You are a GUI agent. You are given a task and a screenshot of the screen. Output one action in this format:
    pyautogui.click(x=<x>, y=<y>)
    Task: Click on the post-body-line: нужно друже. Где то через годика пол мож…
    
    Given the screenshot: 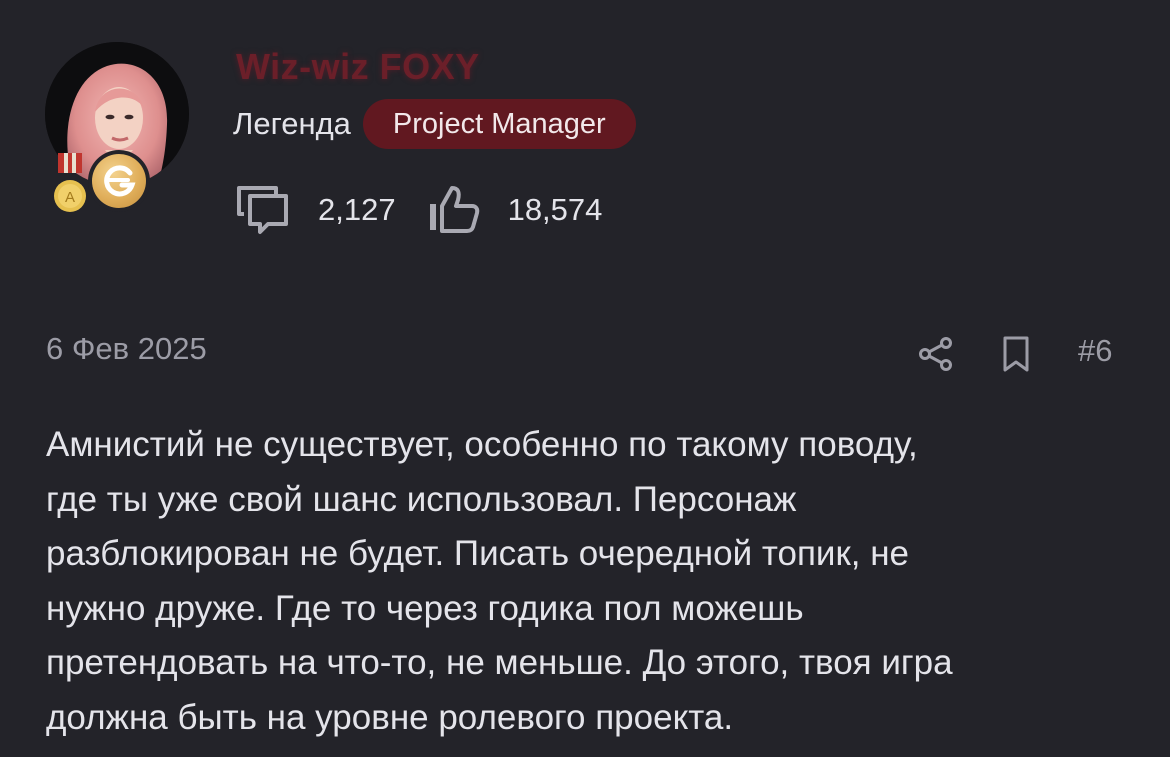 What is the action you would take?
    pyautogui.click(x=425, y=608)
    